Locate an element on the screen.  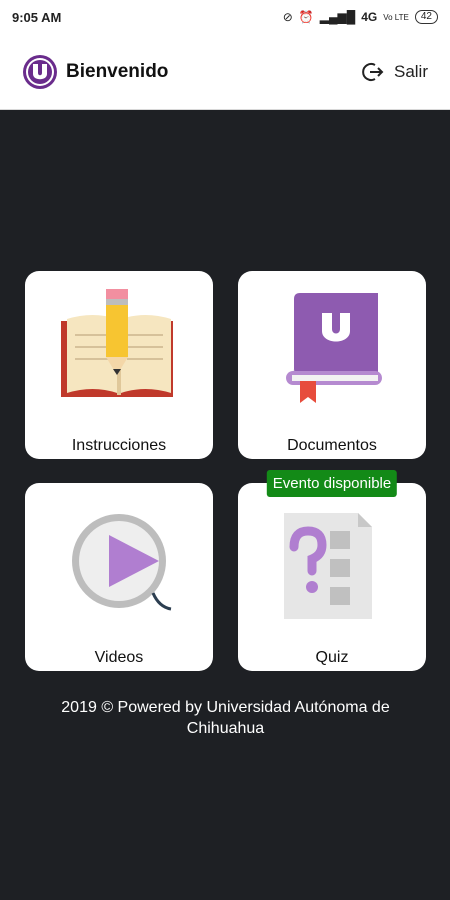
menu-item-label: Quiz is located at coordinates (332, 657).